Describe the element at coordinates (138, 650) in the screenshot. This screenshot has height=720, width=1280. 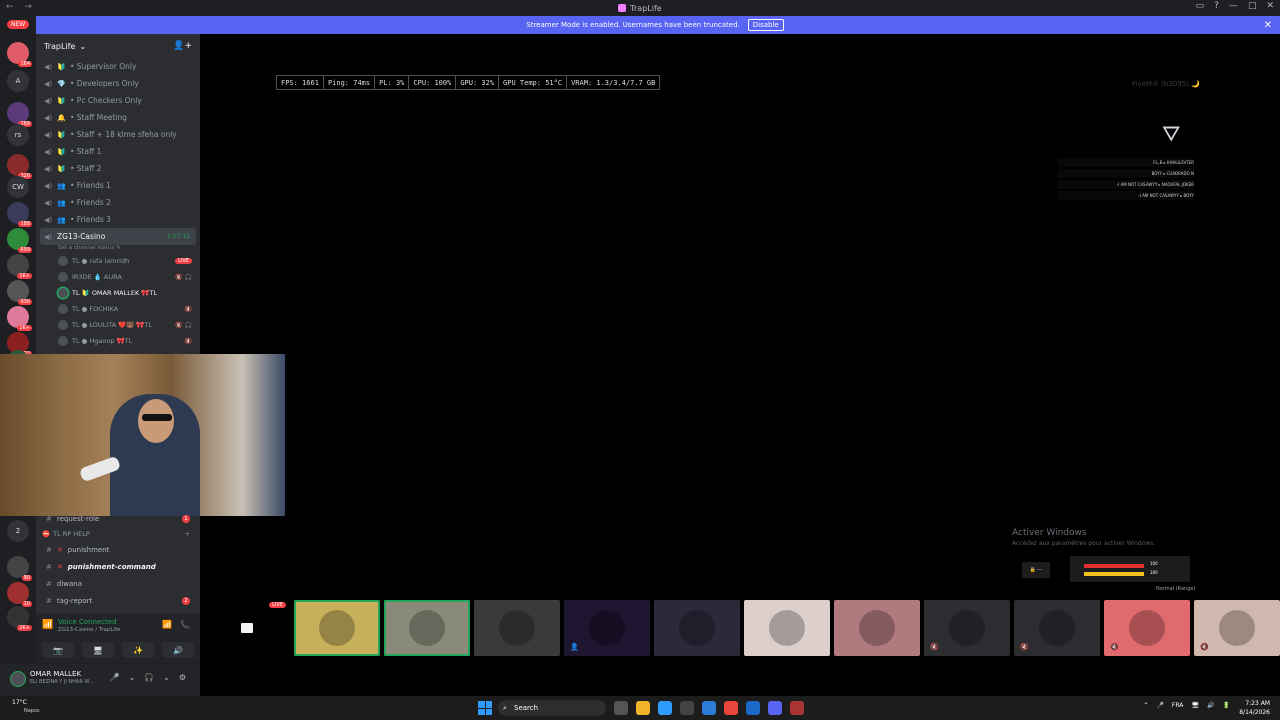
I see `activity-button: ✨` at that location.